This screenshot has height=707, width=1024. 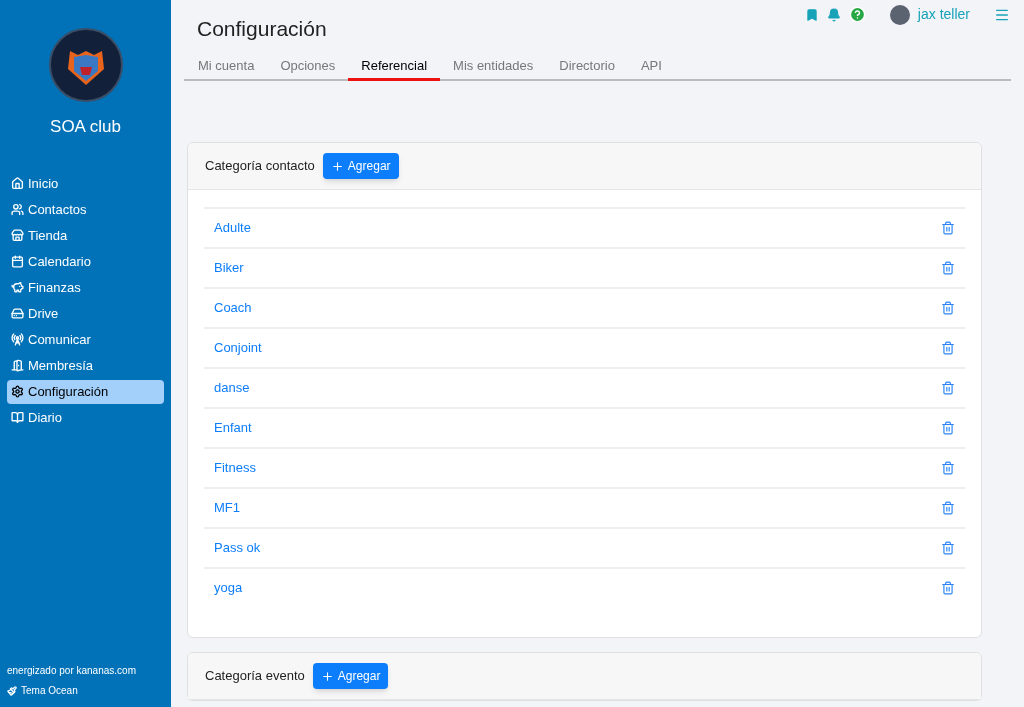 I want to click on category-link: Conjoint, so click(x=238, y=348).